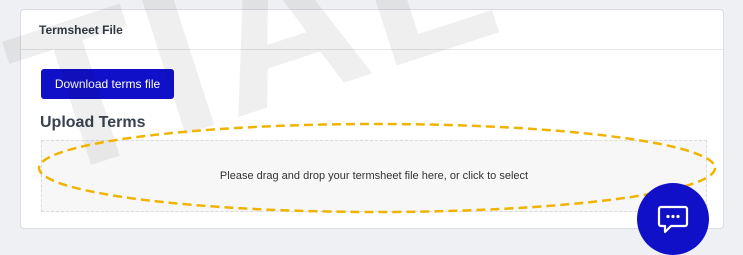  I want to click on download-terms-button: Download terms file, so click(107, 84).